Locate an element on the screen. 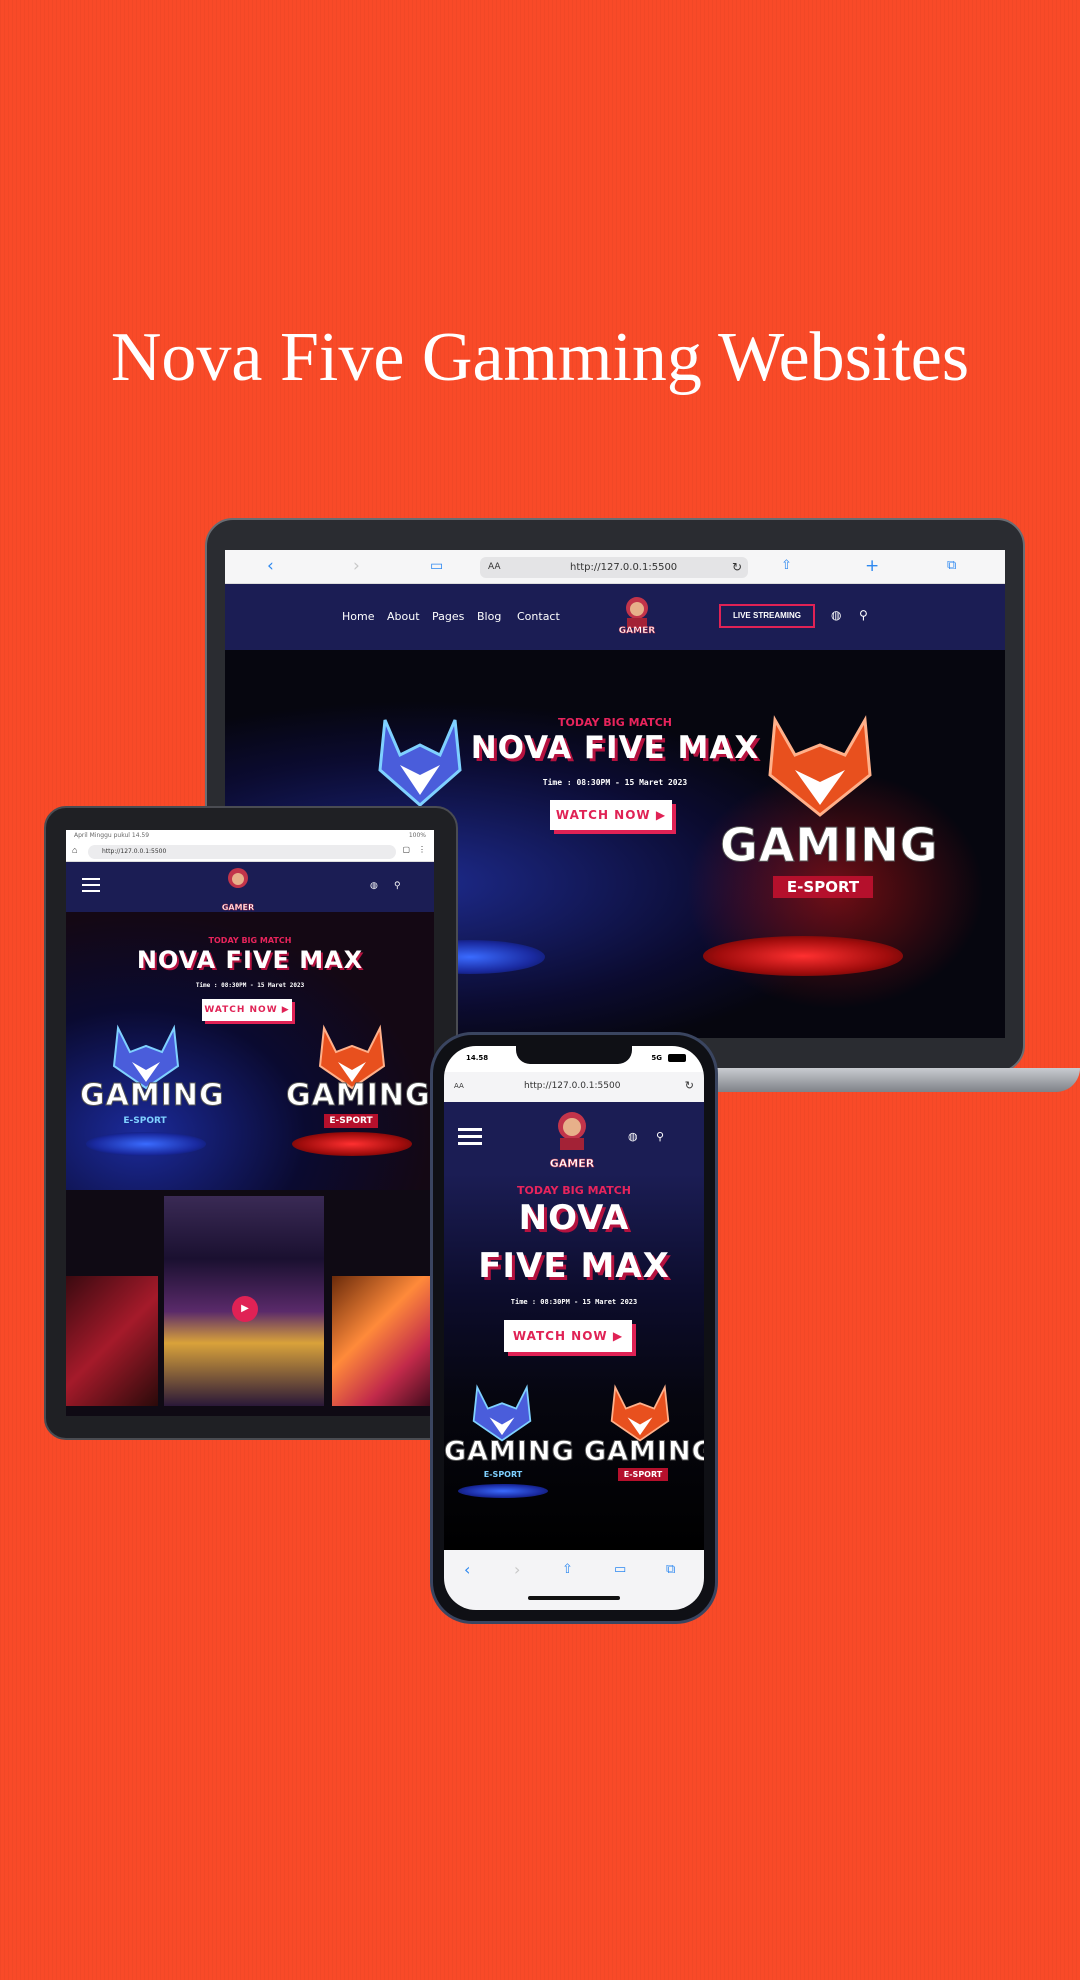 The image size is (1080, 1980). safari-toolbar: ‹ › ▭ AA http://127.0.0.1:5500 ↻ ⇧ + ⧉ is located at coordinates (615, 567).